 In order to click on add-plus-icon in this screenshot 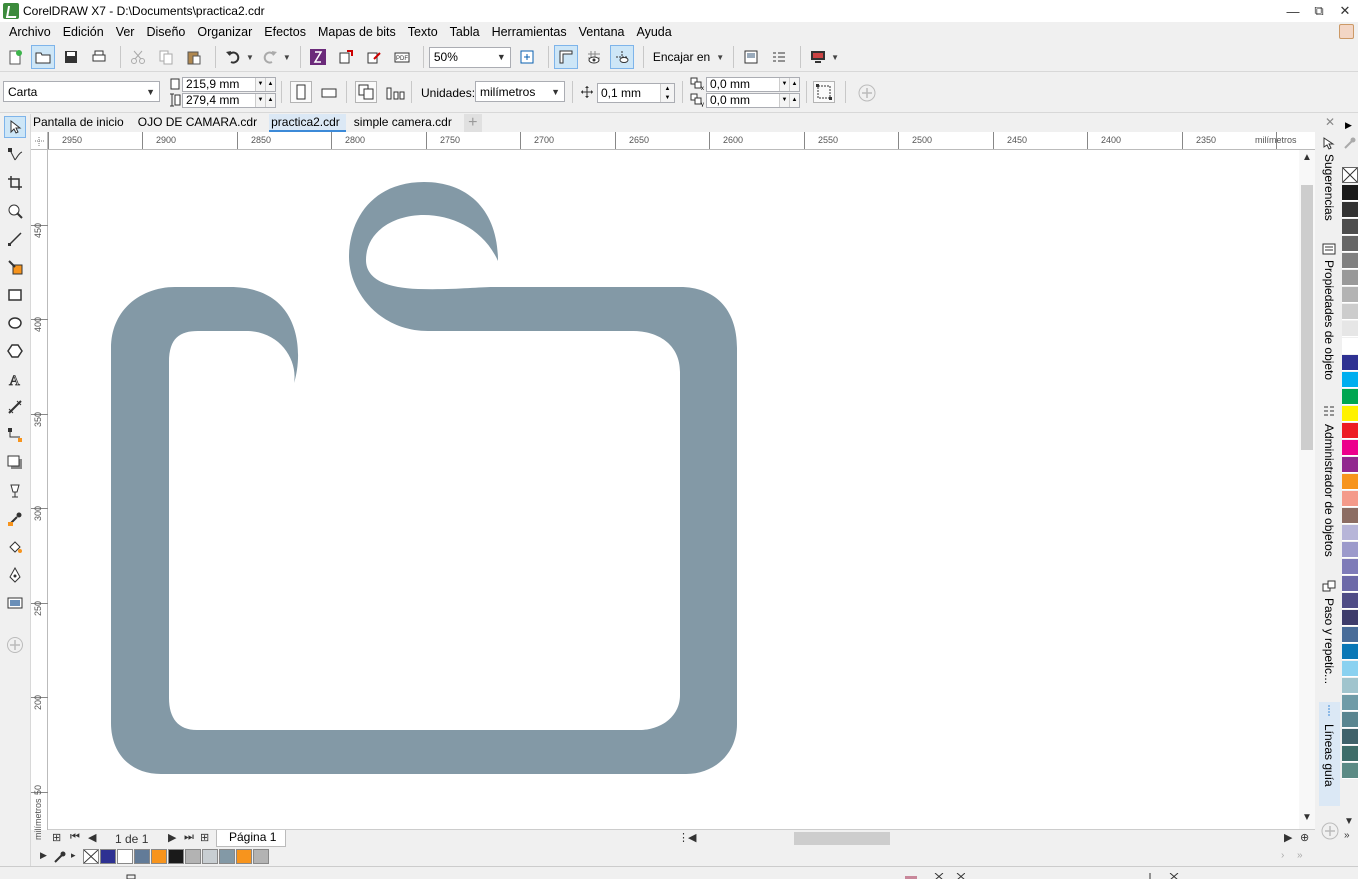, I will do `click(867, 93)`.